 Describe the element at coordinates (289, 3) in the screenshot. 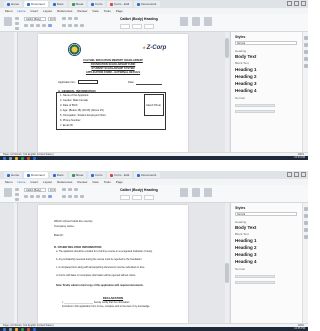

I see `minimize-icon` at that location.